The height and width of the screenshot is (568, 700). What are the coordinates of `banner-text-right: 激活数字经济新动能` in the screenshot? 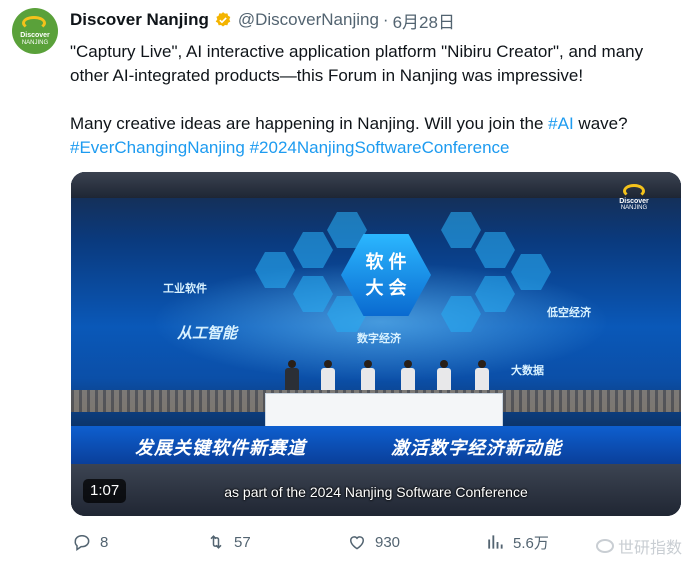 It's located at (476, 448).